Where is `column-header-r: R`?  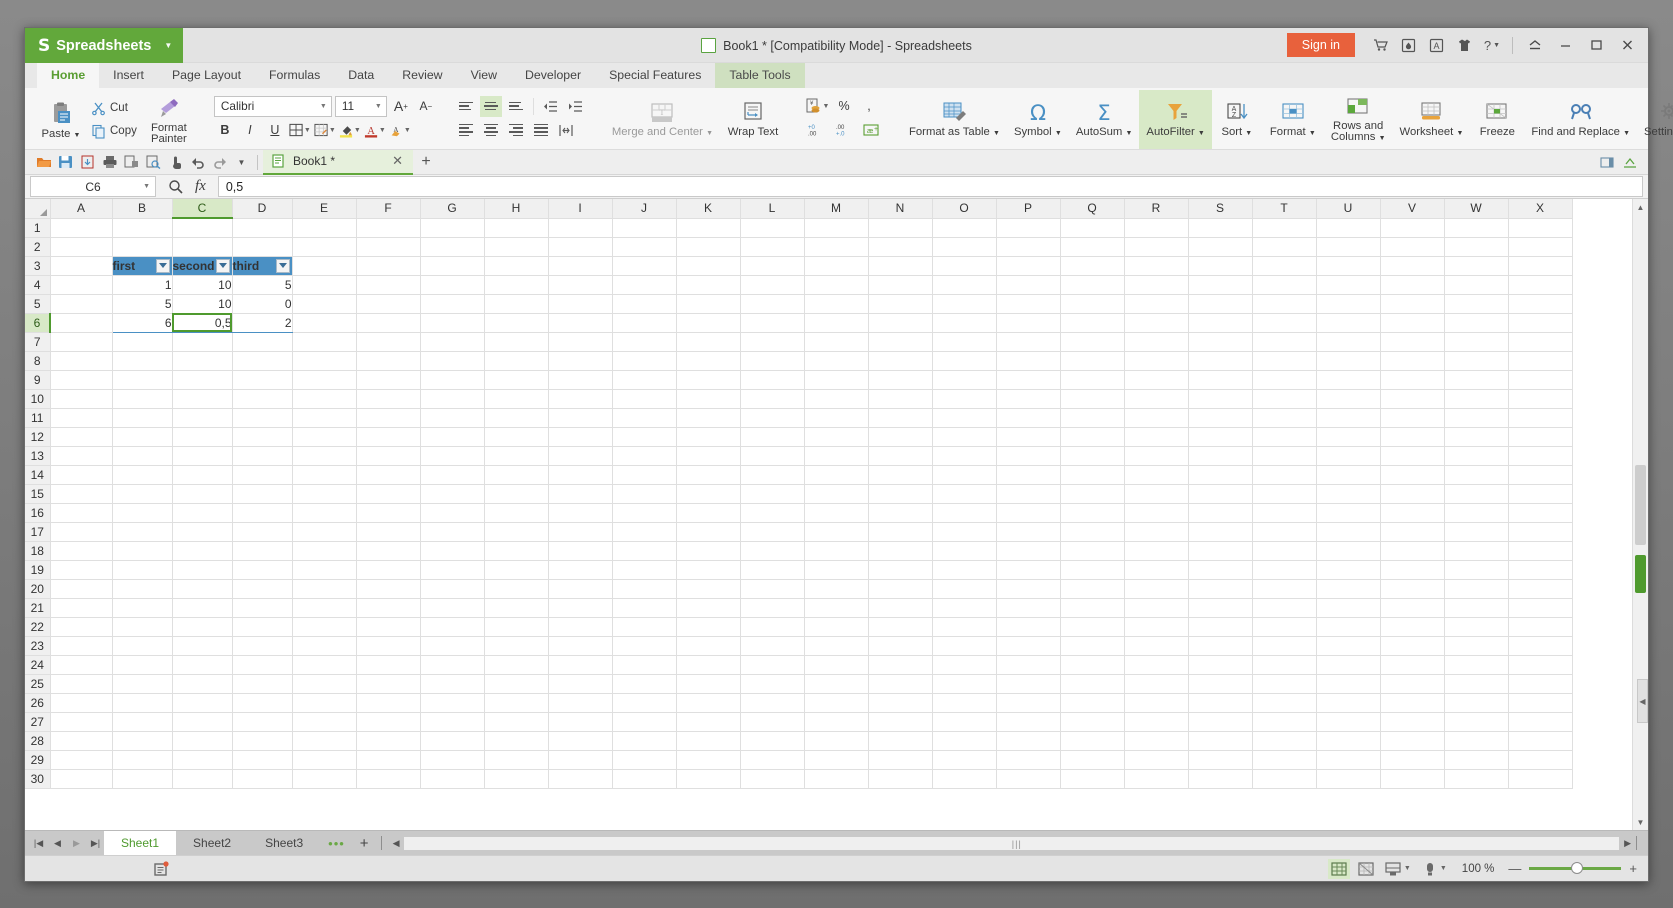
column-header-r: R is located at coordinates (1156, 209).